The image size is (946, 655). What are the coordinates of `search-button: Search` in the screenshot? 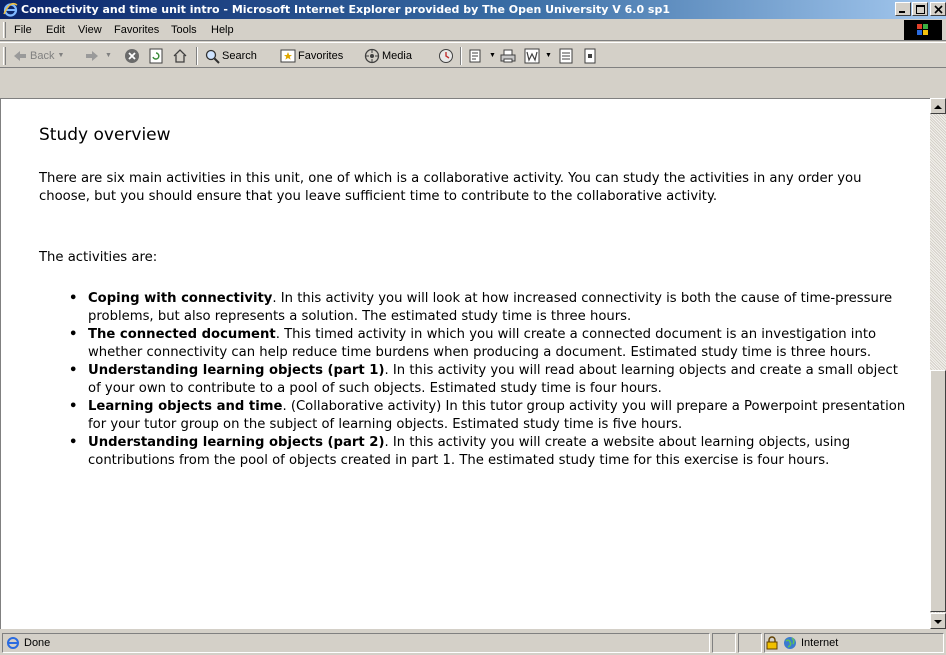 It's located at (230, 56).